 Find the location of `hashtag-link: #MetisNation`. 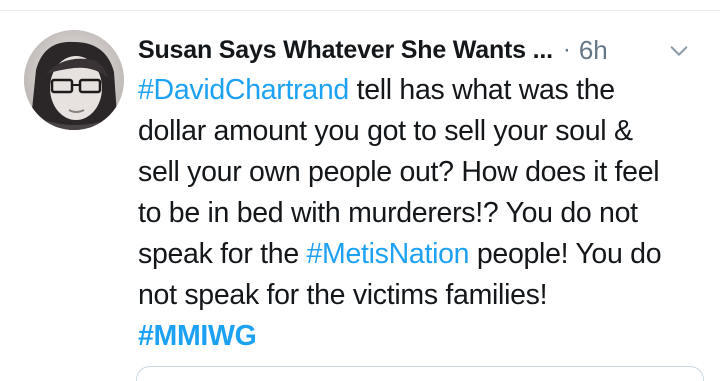

hashtag-link: #MetisNation is located at coordinates (387, 254).